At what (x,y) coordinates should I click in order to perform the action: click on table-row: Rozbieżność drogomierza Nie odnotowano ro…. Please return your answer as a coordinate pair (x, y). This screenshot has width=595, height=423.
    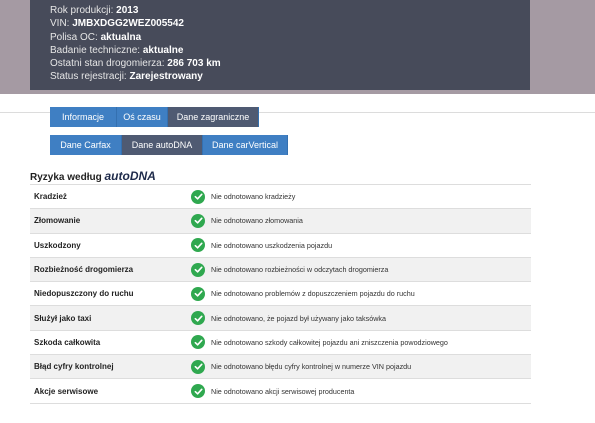
    Looking at the image, I should click on (280, 270).